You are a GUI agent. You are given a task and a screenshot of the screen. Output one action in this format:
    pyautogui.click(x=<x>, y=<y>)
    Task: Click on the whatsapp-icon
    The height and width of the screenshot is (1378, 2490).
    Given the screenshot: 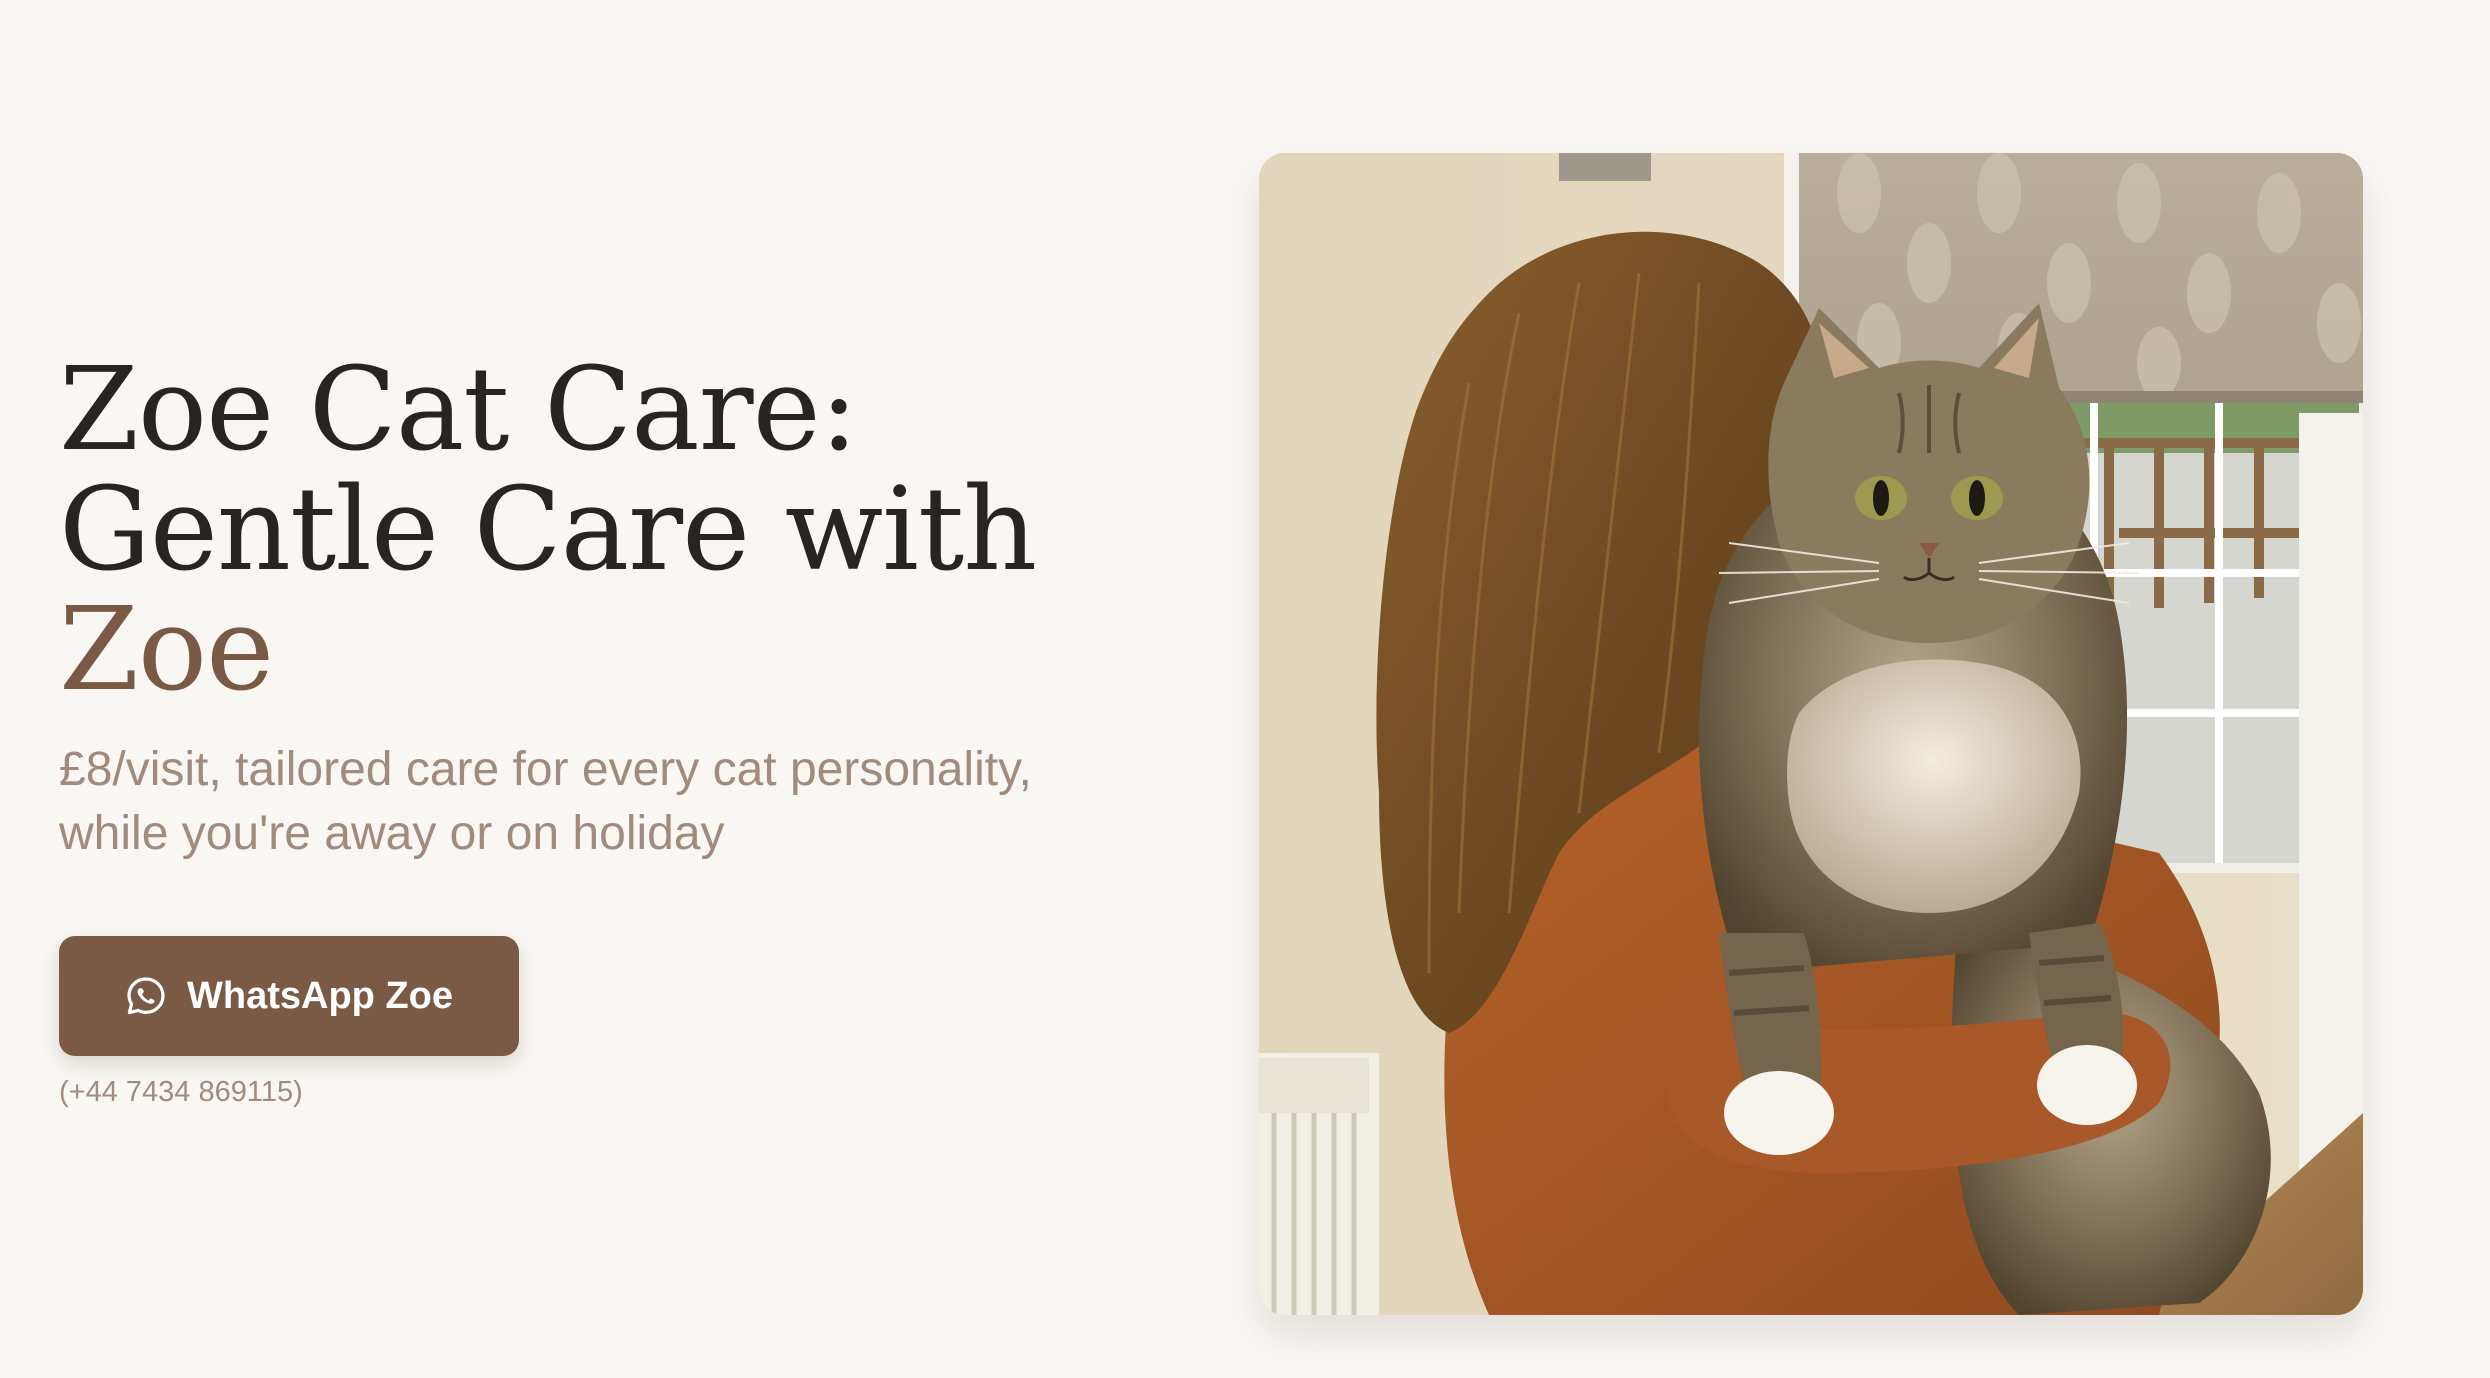 What is the action you would take?
    pyautogui.click(x=146, y=996)
    